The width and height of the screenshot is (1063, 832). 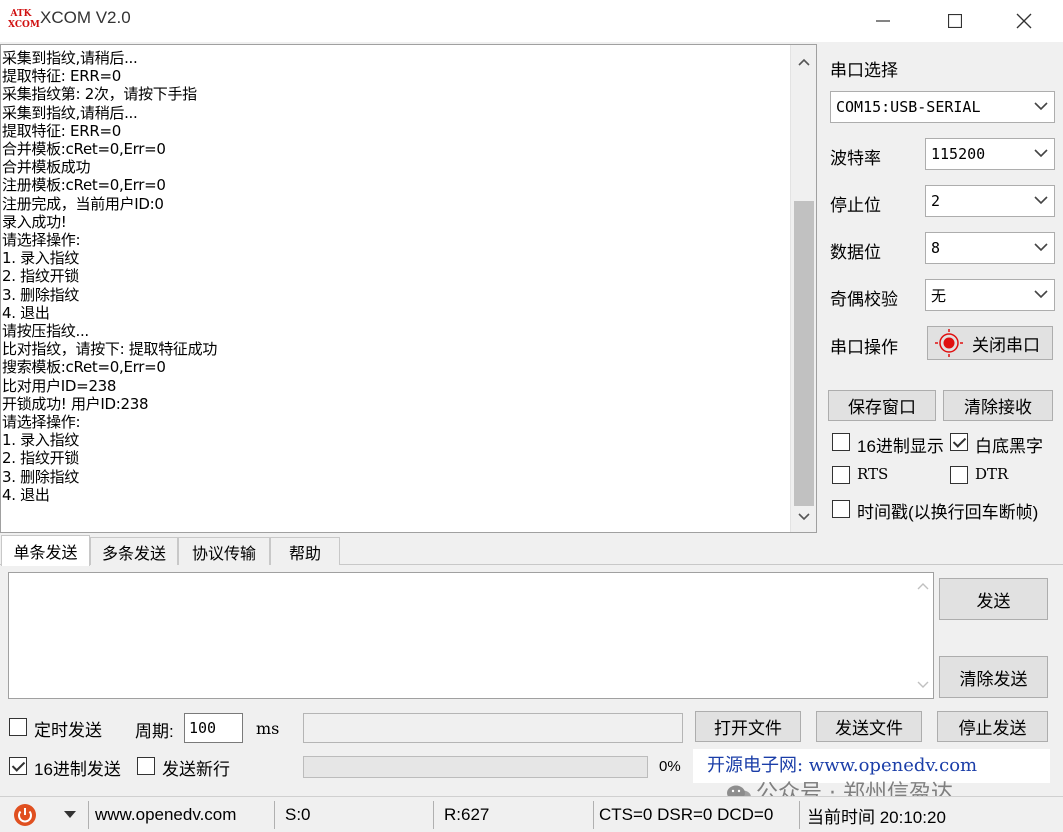 I want to click on receive-line: 合并模板:cRet=0,Err=0, so click(x=84, y=149).